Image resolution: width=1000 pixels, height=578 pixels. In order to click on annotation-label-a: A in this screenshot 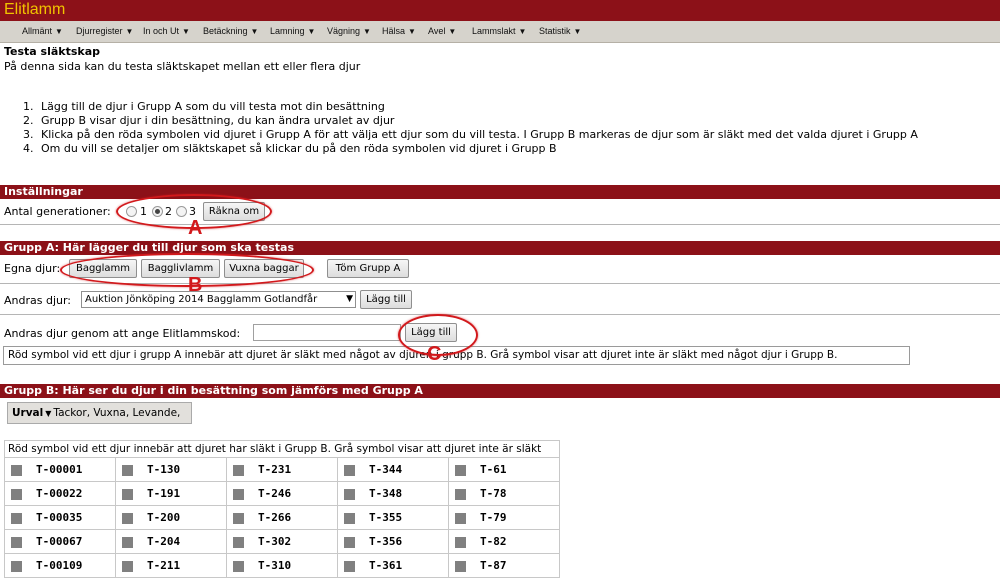, I will do `click(195, 228)`.